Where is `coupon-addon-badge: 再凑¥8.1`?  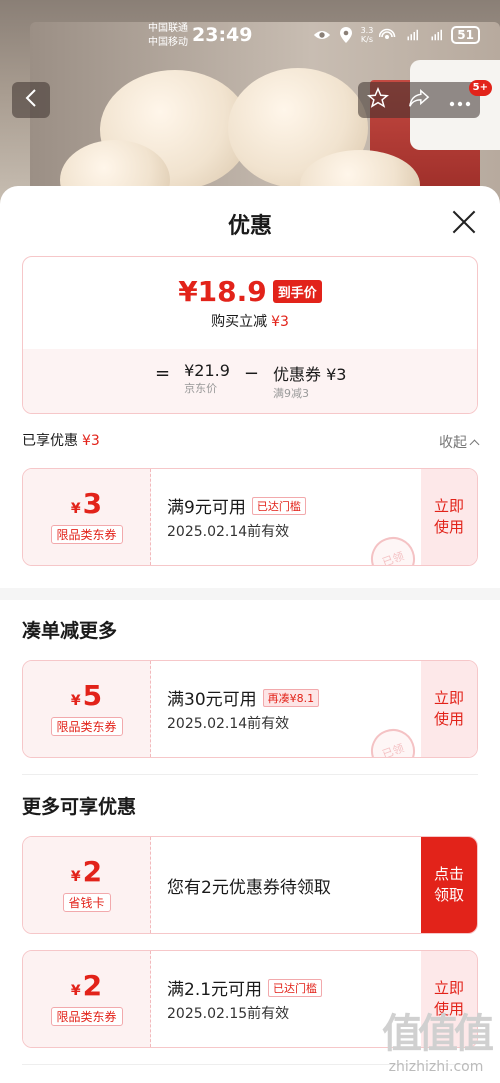
coupon-addon-badge: 再凑¥8.1 is located at coordinates (291, 697).